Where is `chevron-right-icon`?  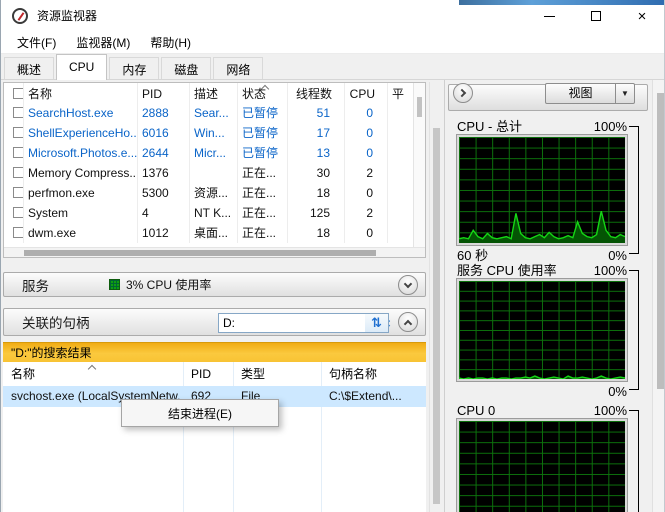
chevron-right-icon is located at coordinates (462, 93).